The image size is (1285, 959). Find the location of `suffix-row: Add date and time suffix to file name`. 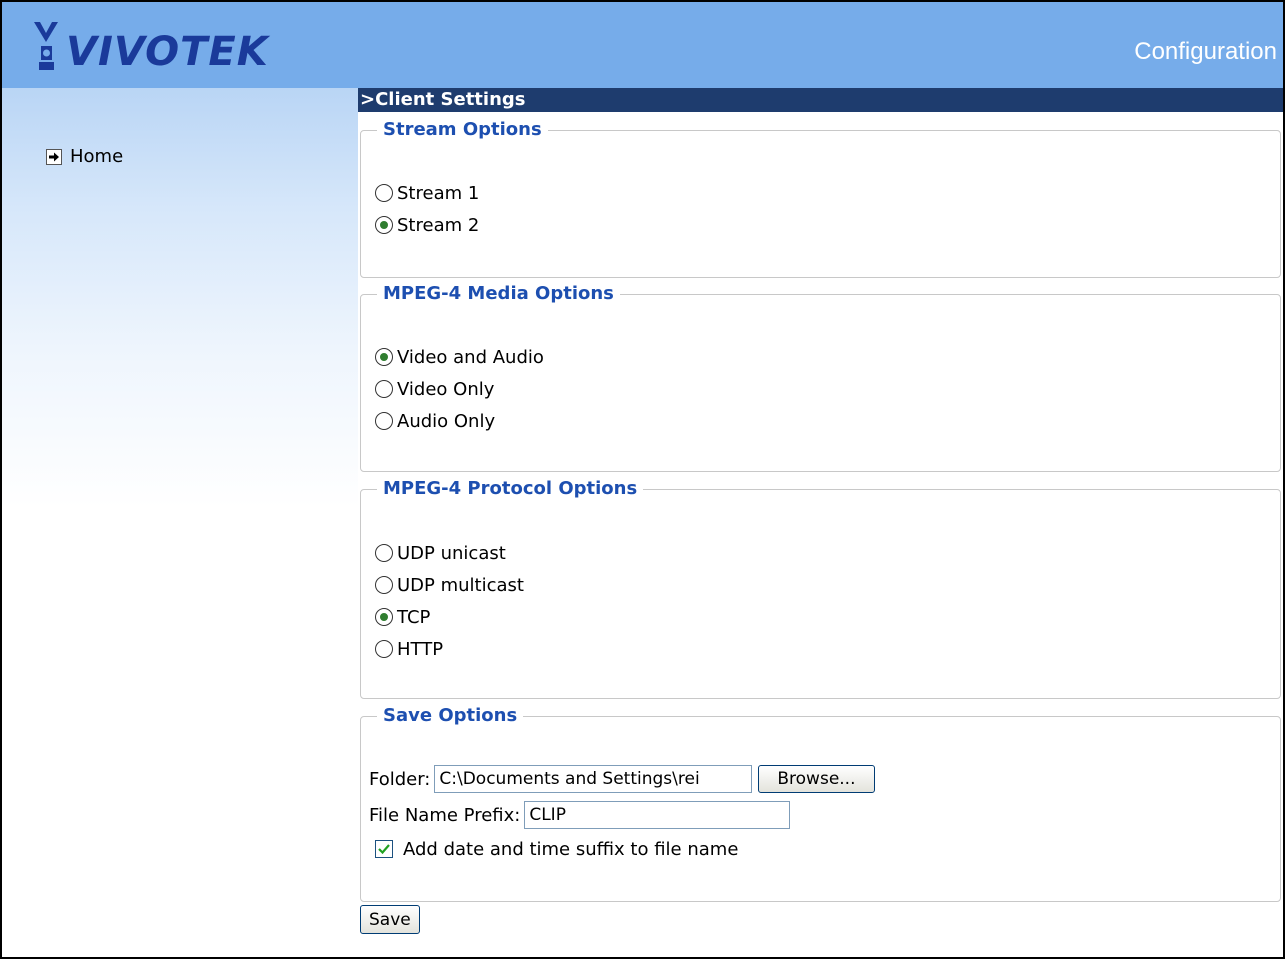

suffix-row: Add date and time suffix to file name is located at coordinates (558, 849).